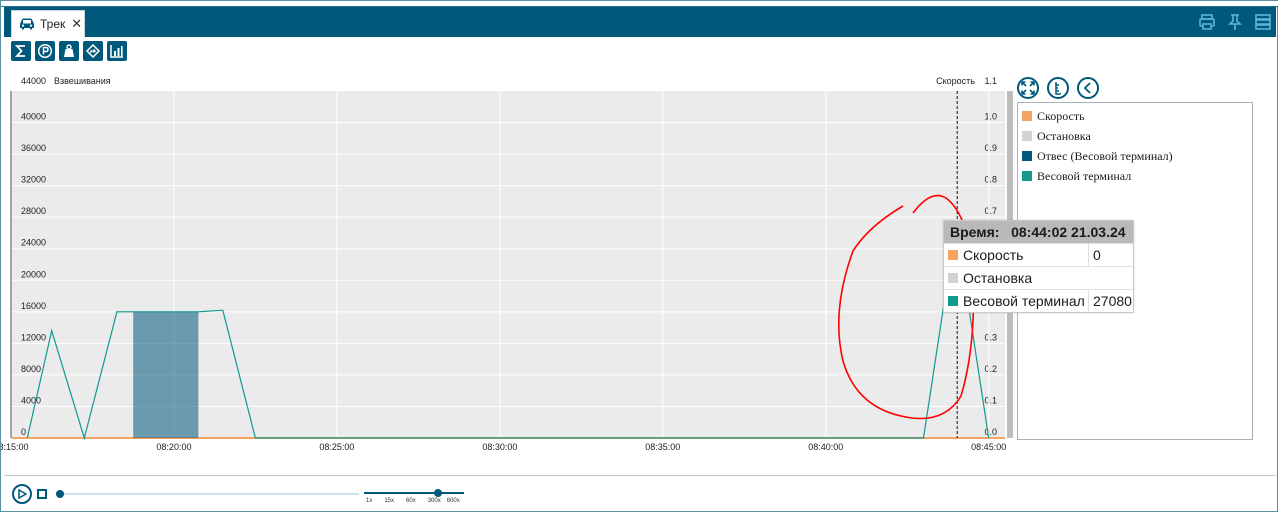 The width and height of the screenshot is (1278, 512). I want to click on x-tick-label: 08:25:00, so click(336, 447).